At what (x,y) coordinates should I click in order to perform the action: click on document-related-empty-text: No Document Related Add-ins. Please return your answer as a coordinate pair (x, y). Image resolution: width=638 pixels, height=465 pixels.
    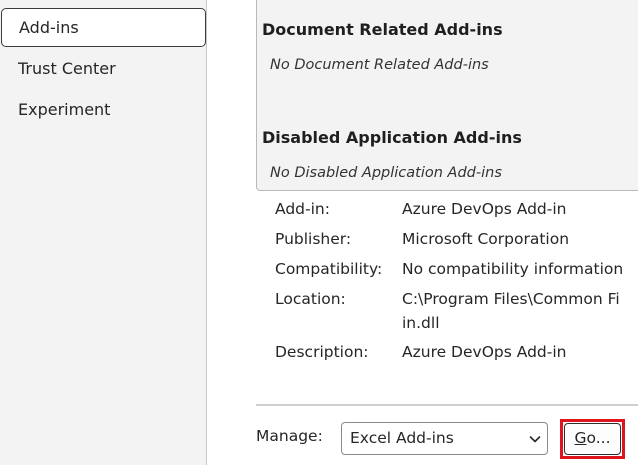
    Looking at the image, I should click on (379, 65).